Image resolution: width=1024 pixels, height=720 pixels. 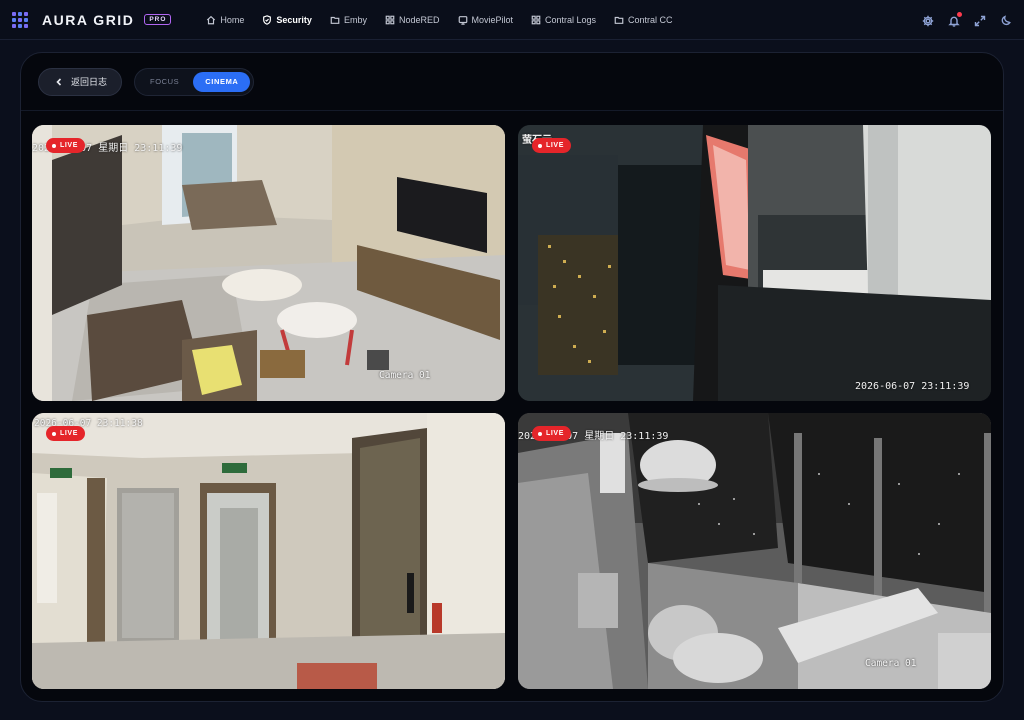 I want to click on back-to-log-button: 返回日志, so click(x=80, y=81).